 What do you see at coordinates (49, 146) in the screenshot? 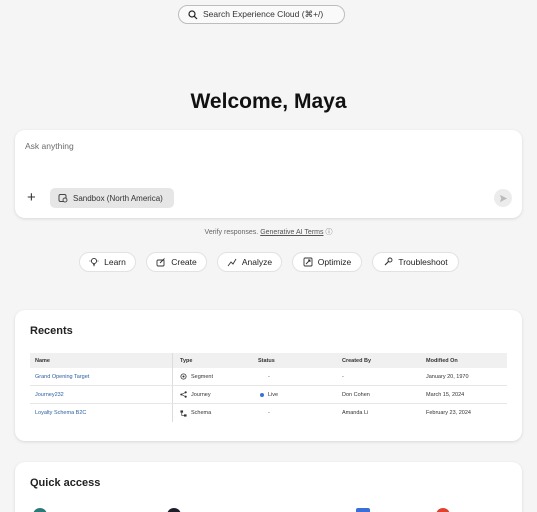
I see `ask-input: Ask anything` at bounding box center [49, 146].